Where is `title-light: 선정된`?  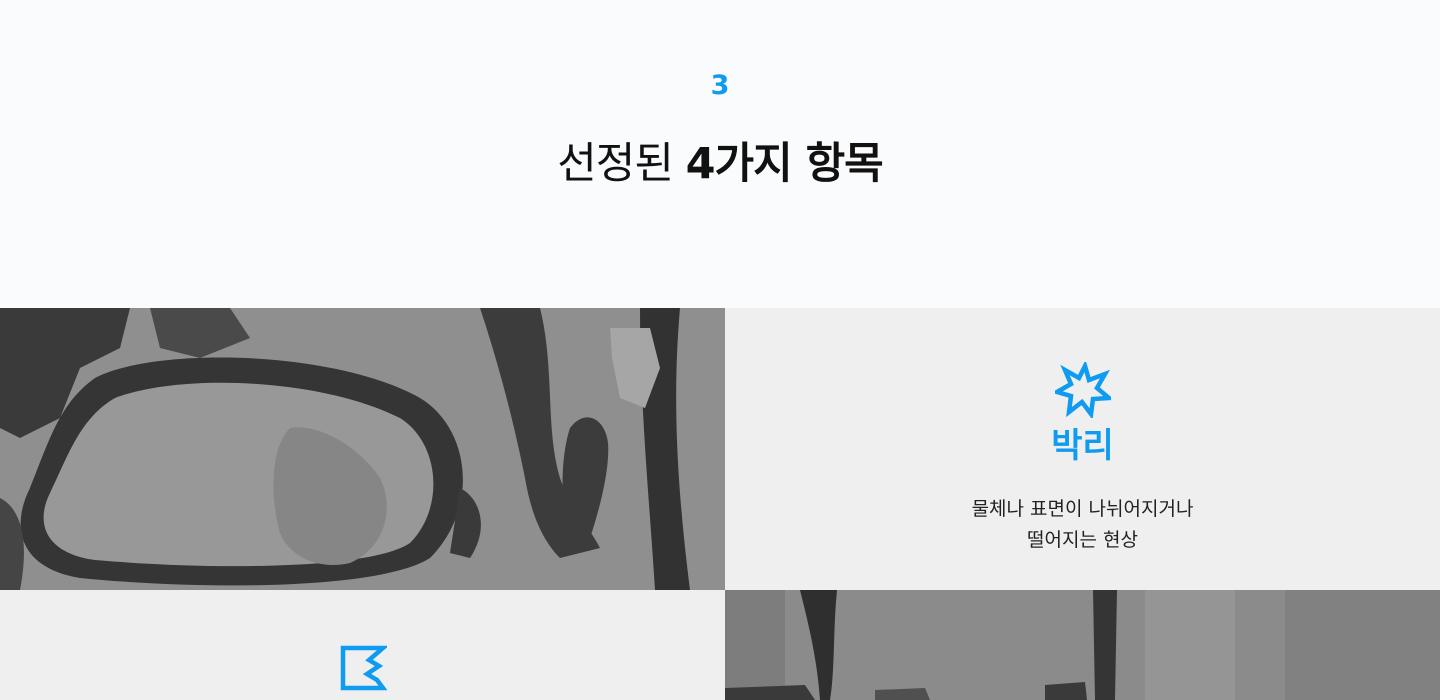
title-light: 선정된 is located at coordinates (615, 164).